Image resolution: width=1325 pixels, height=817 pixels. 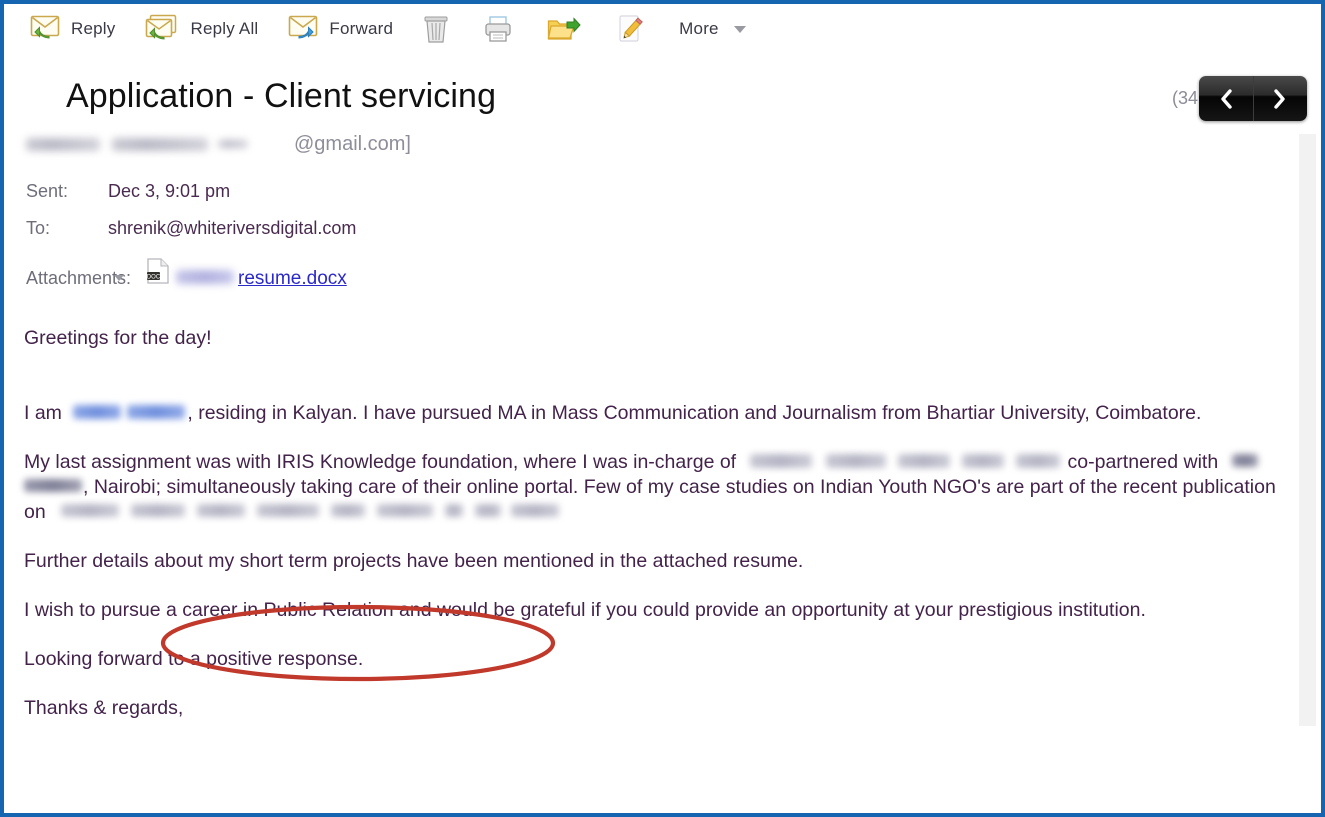 I want to click on sender-line: @gmail.com], so click(x=218, y=144).